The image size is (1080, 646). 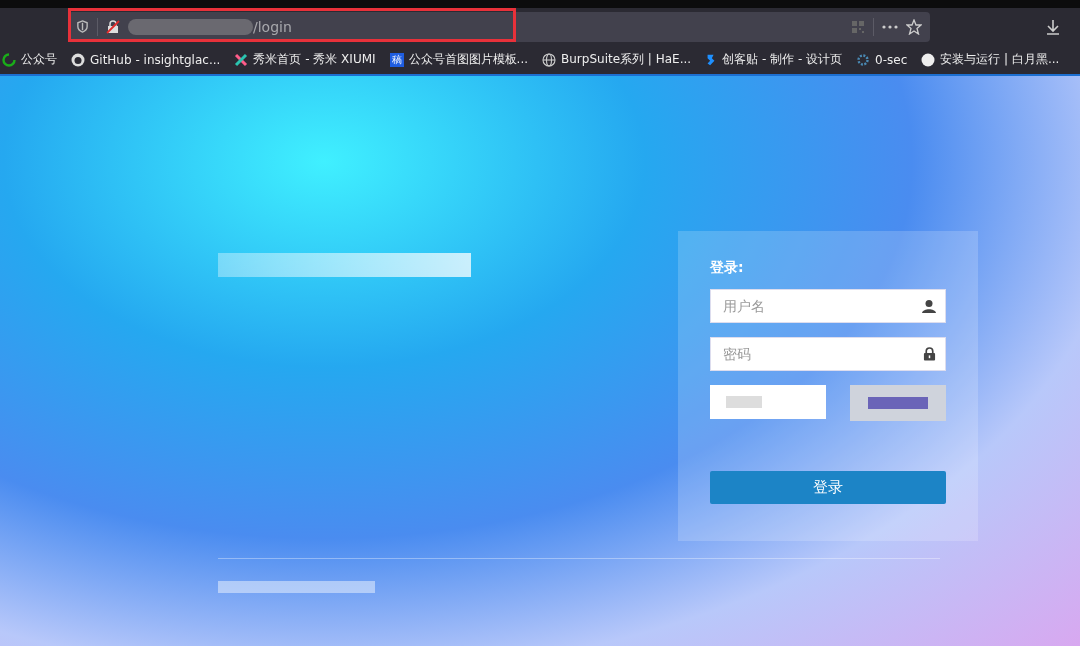 What do you see at coordinates (928, 59) in the screenshot?
I see `avatar-icon` at bounding box center [928, 59].